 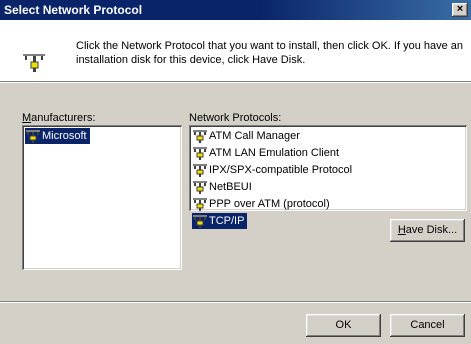 I want to click on footer-separator-highlight, so click(x=235, y=302).